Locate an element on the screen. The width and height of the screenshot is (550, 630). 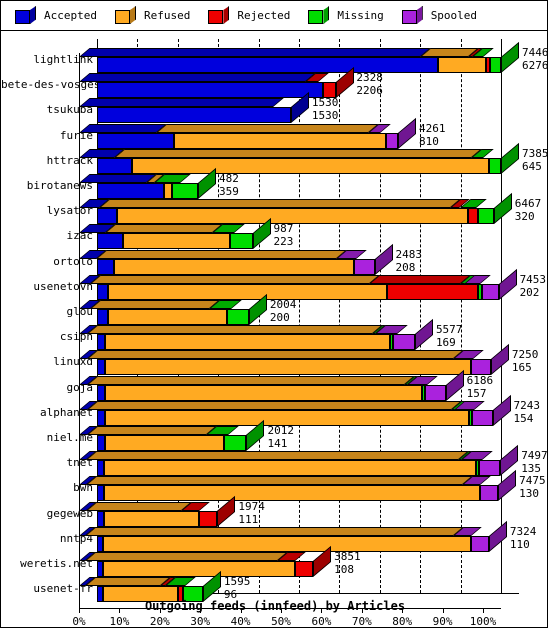
gridline is located at coordinates (380, 316).